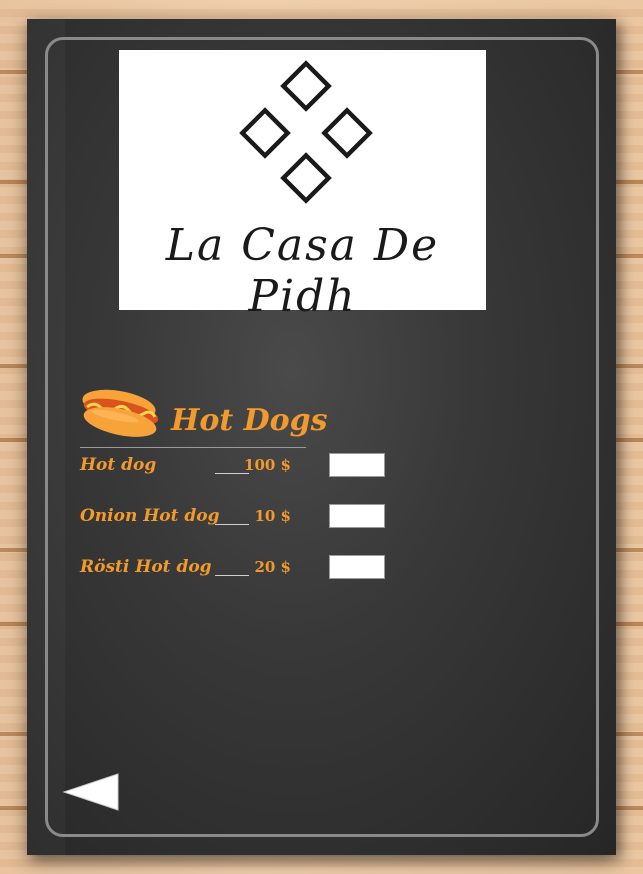 The height and width of the screenshot is (874, 643). I want to click on menu-item-price: 100 $, so click(267, 465).